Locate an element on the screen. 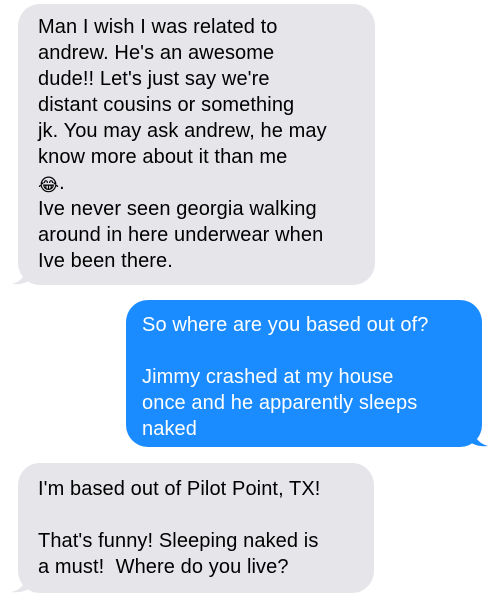 This screenshot has width=496, height=600. message-text-line: Jimmy crashed at my house is located at coordinates (268, 377).